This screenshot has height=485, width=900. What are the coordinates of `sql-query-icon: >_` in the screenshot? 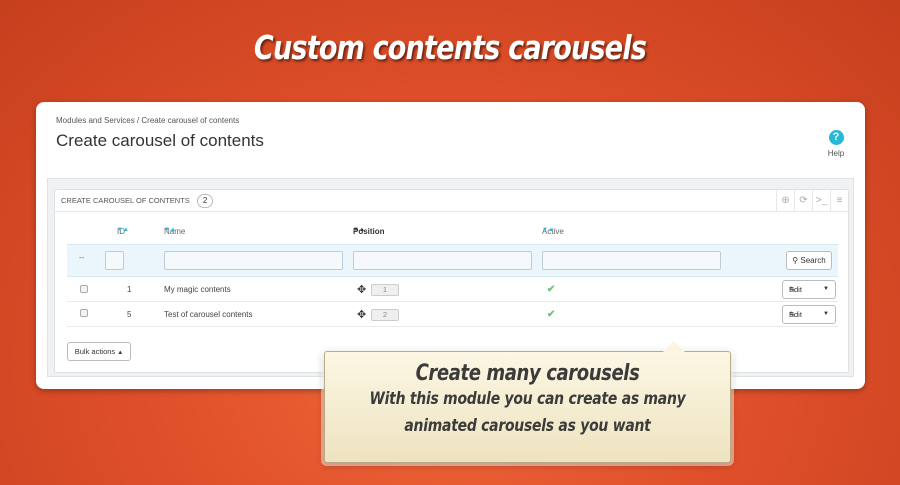 It's located at (821, 200).